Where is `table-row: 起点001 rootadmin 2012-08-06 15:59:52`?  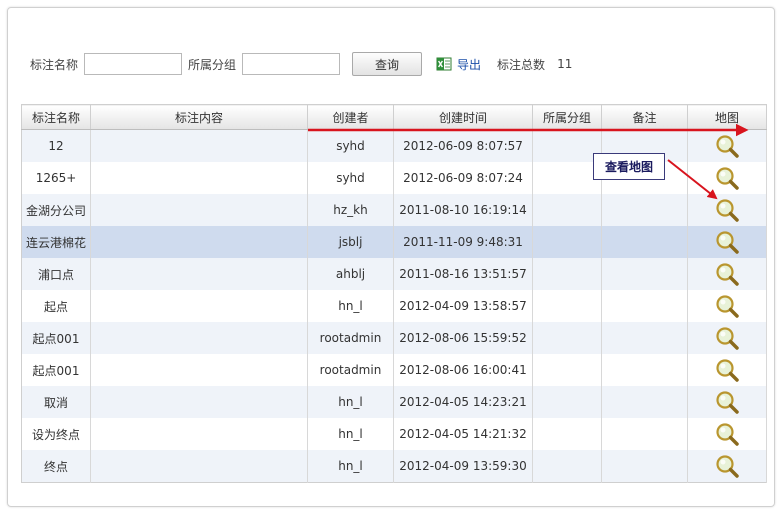 table-row: 起点001 rootadmin 2012-08-06 15:59:52 is located at coordinates (394, 338).